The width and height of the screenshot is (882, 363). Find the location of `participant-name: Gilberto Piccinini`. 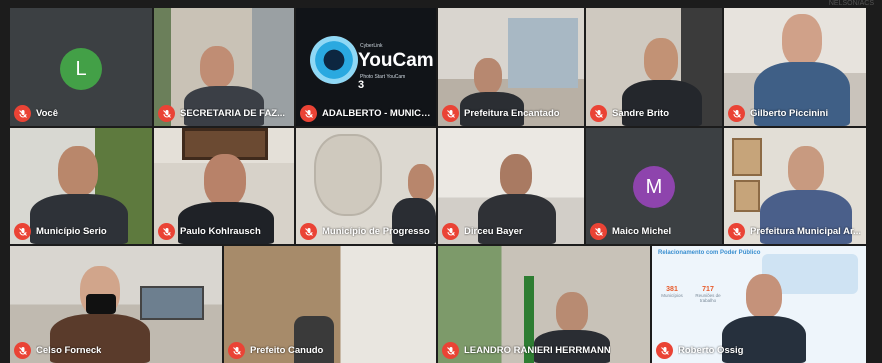

participant-name: Gilberto Piccinini is located at coordinates (789, 113).